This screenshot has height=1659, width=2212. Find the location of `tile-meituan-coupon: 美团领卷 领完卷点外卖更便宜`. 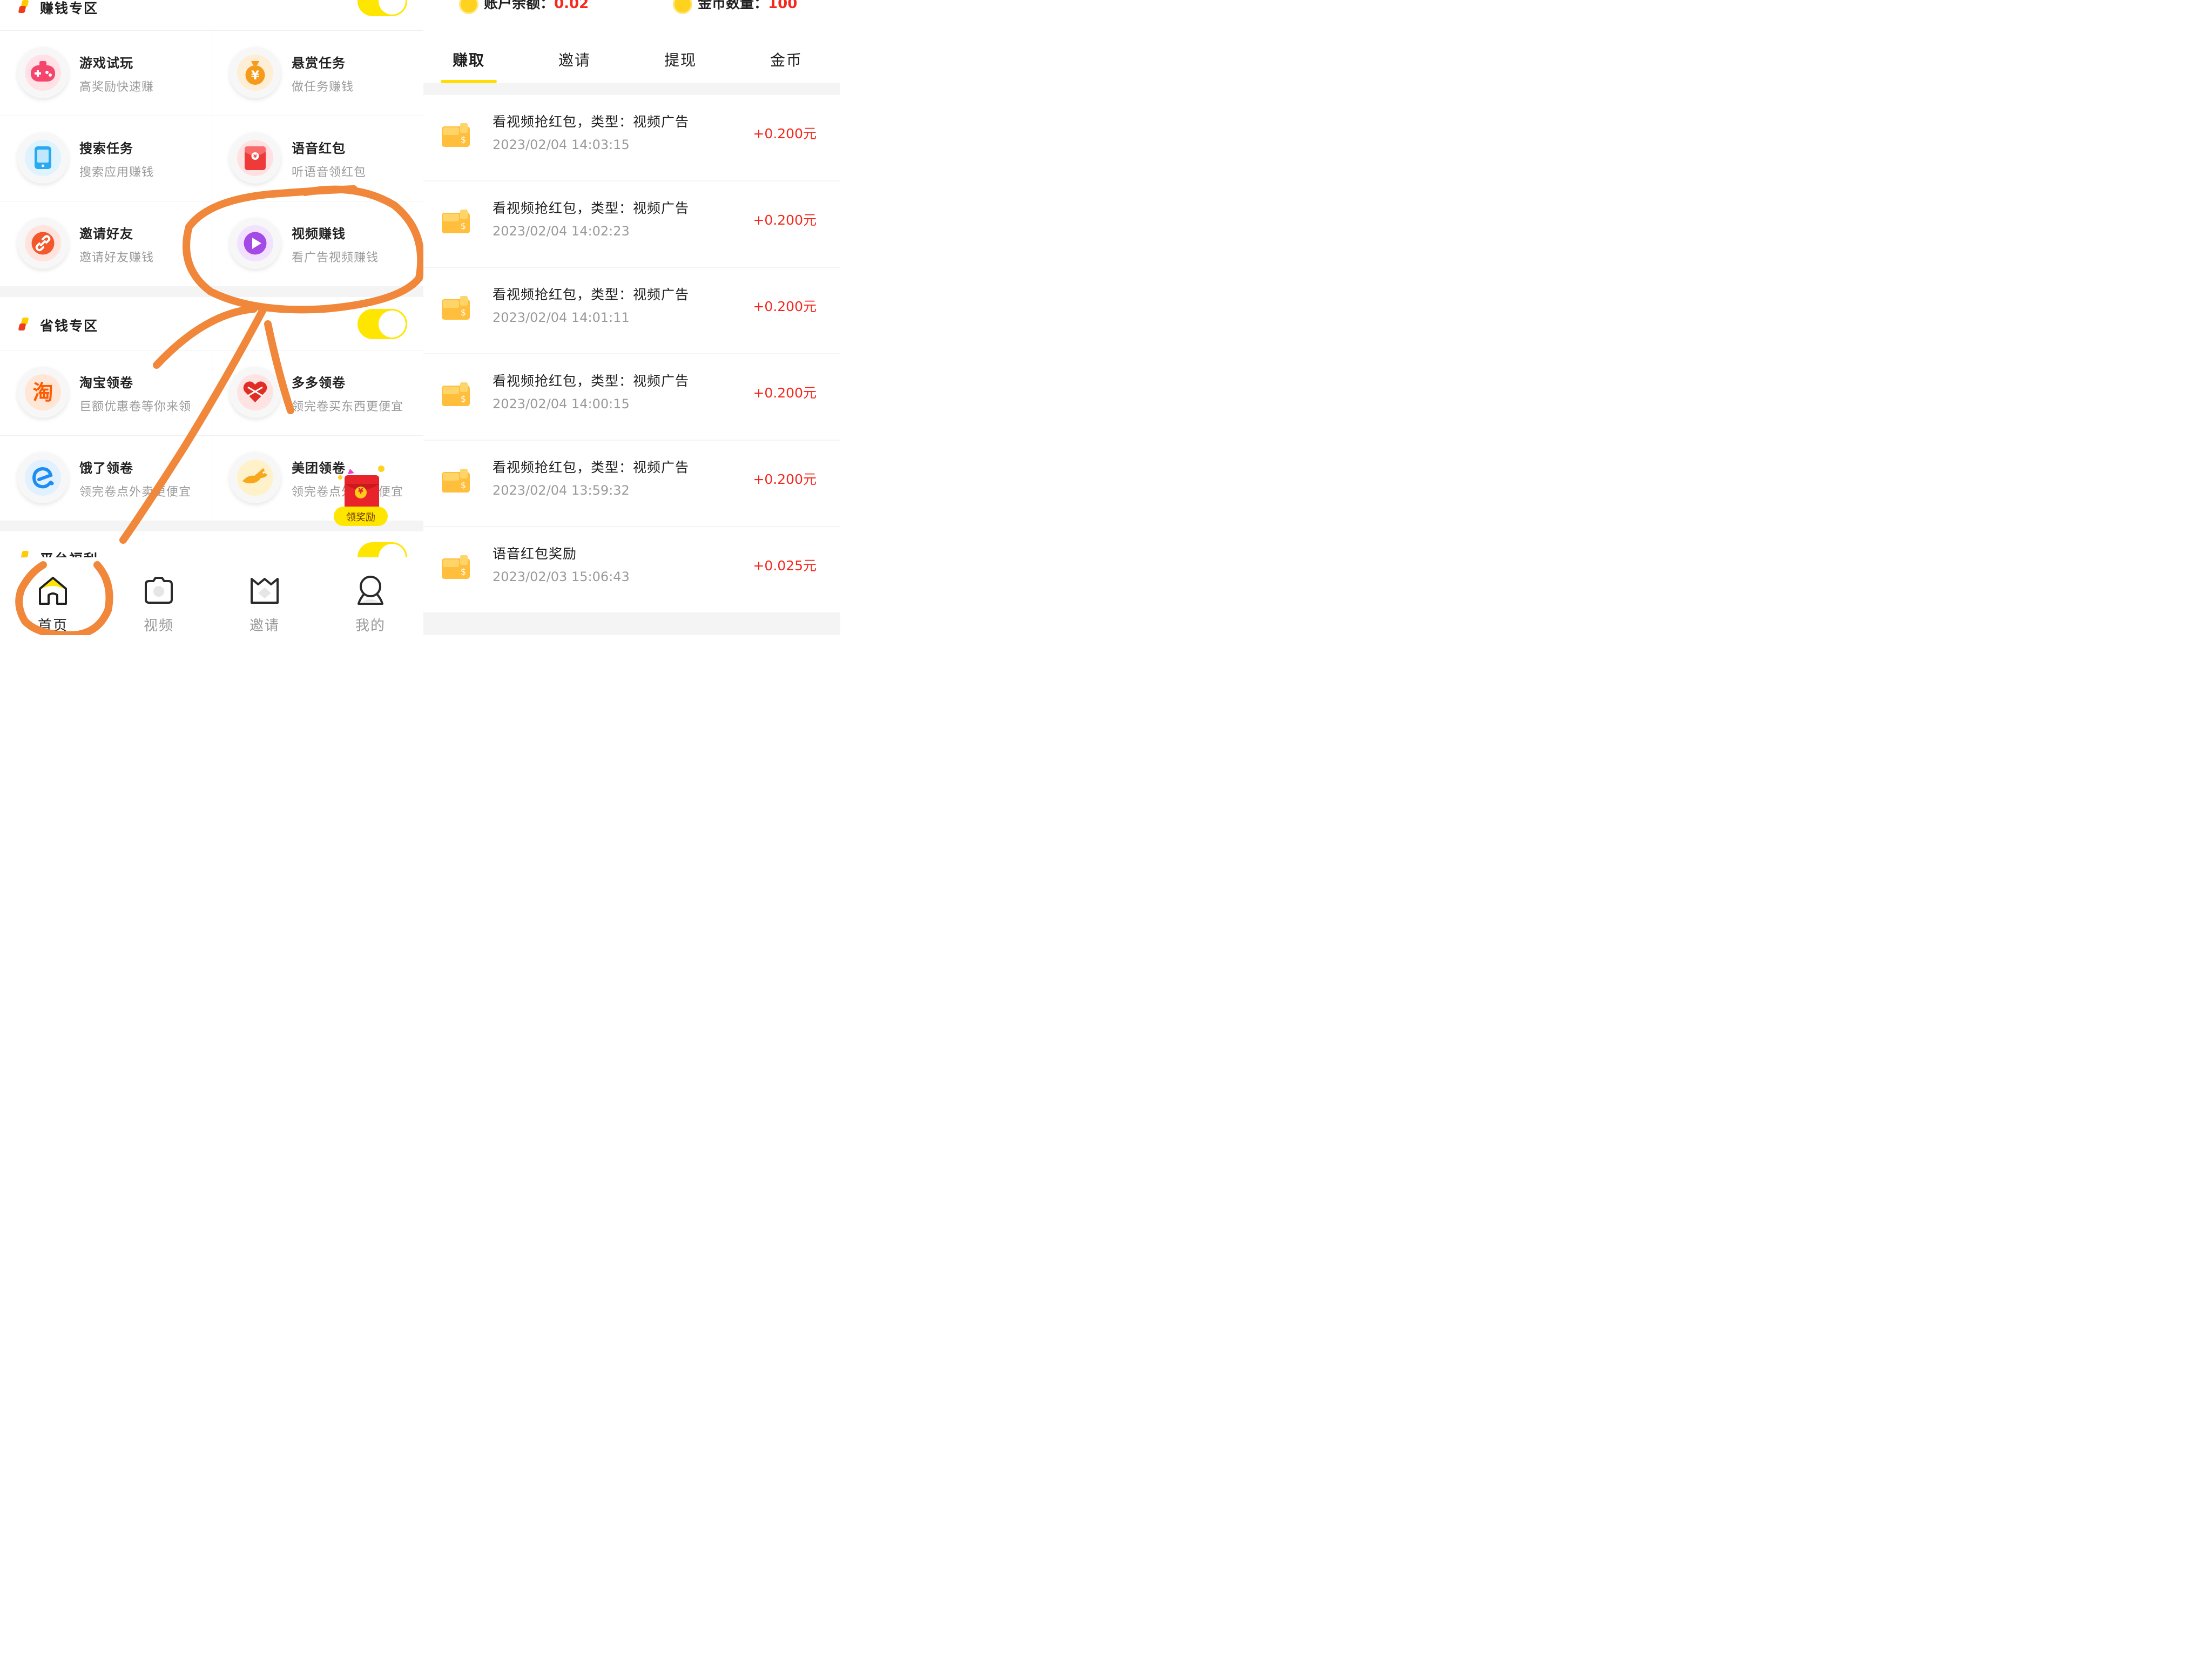

tile-meituan-coupon: 美团领卷 领完卷点外卖更便宜 is located at coordinates (317, 477).